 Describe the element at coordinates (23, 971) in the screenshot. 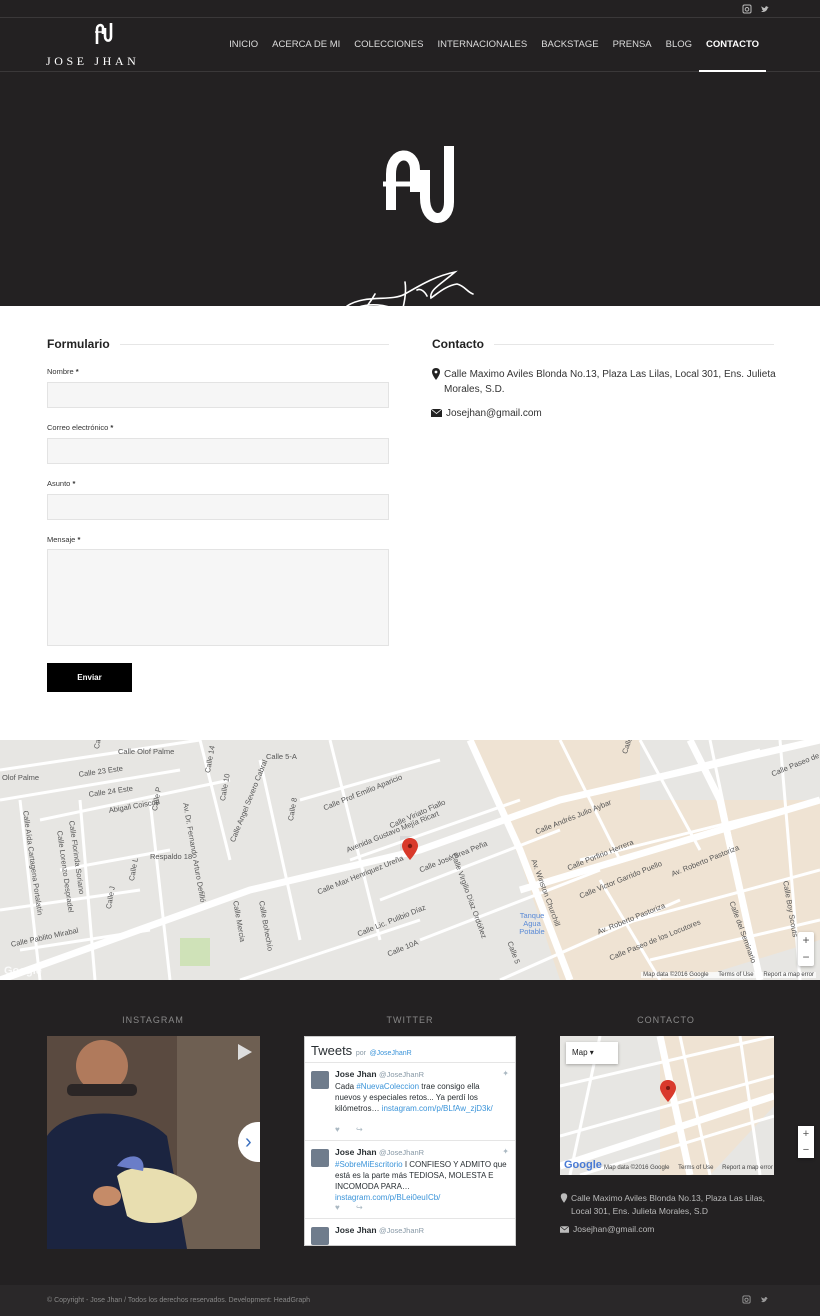

I see `google-logo: Google` at that location.